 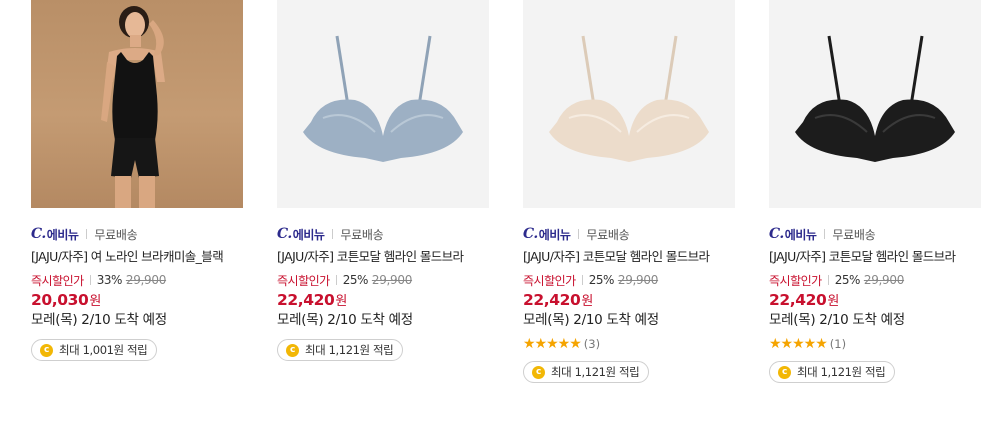 I want to click on price-row: 20,030 원, so click(x=137, y=300).